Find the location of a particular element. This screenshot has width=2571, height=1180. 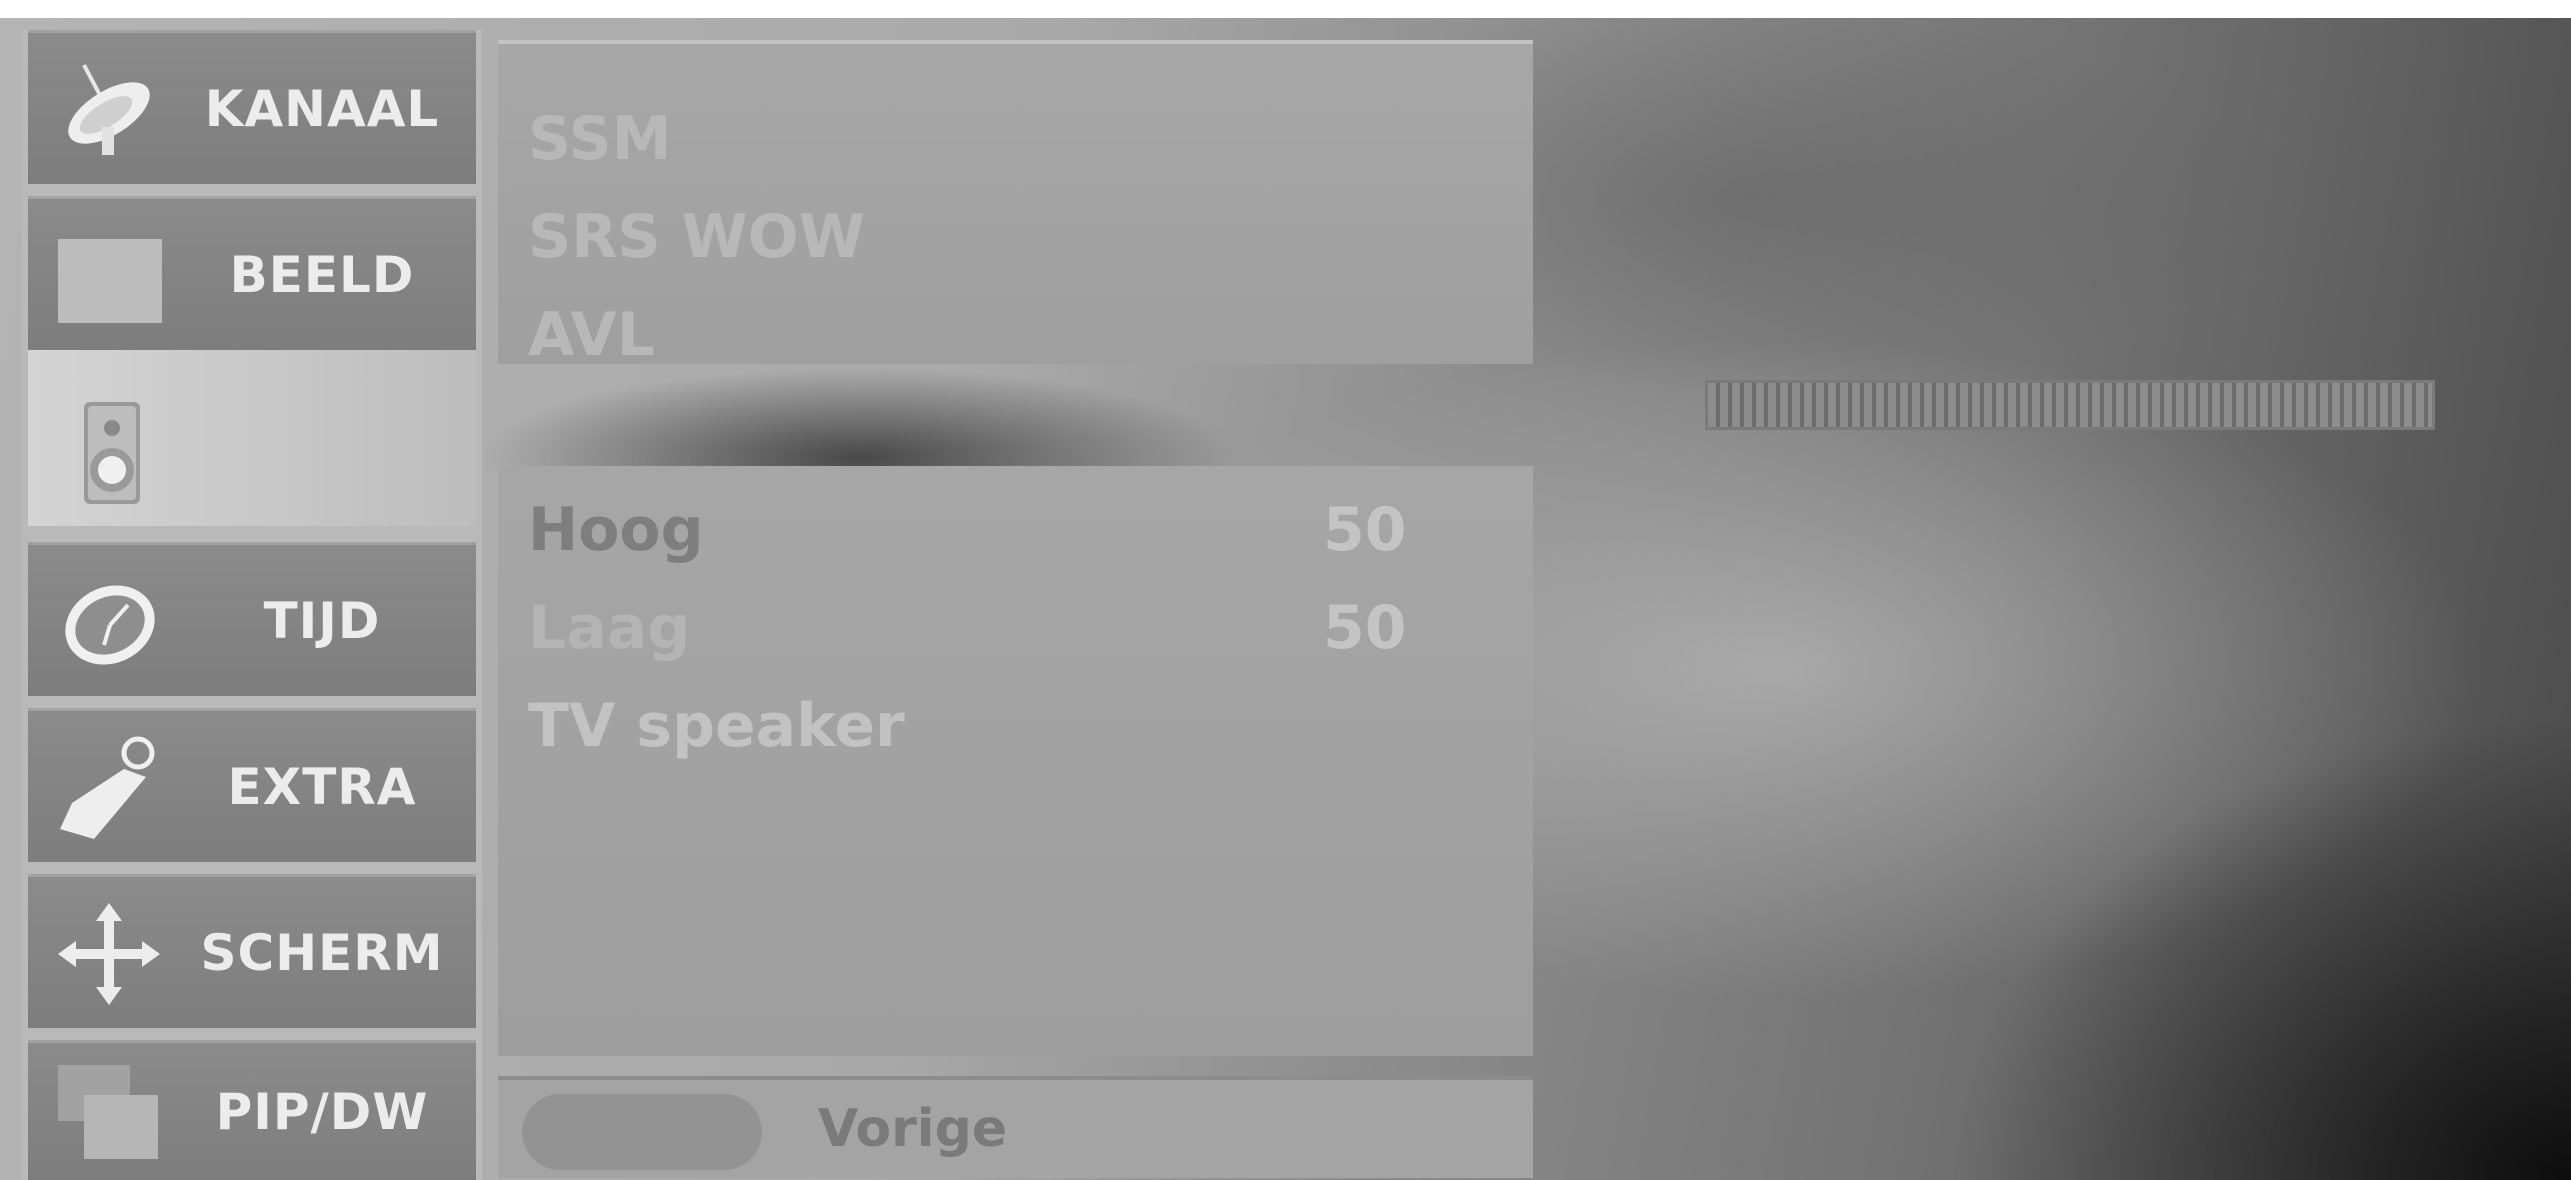

setting-row-hoog: Hoog 50 is located at coordinates (1015, 530).